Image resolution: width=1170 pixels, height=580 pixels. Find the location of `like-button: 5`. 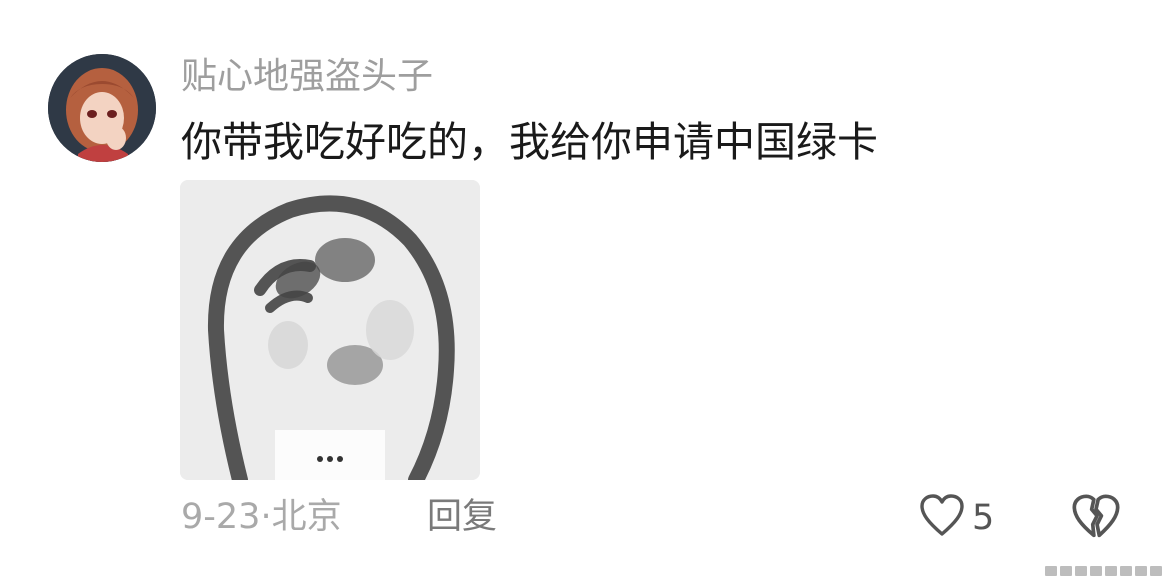

like-button: 5 is located at coordinates (956, 518).